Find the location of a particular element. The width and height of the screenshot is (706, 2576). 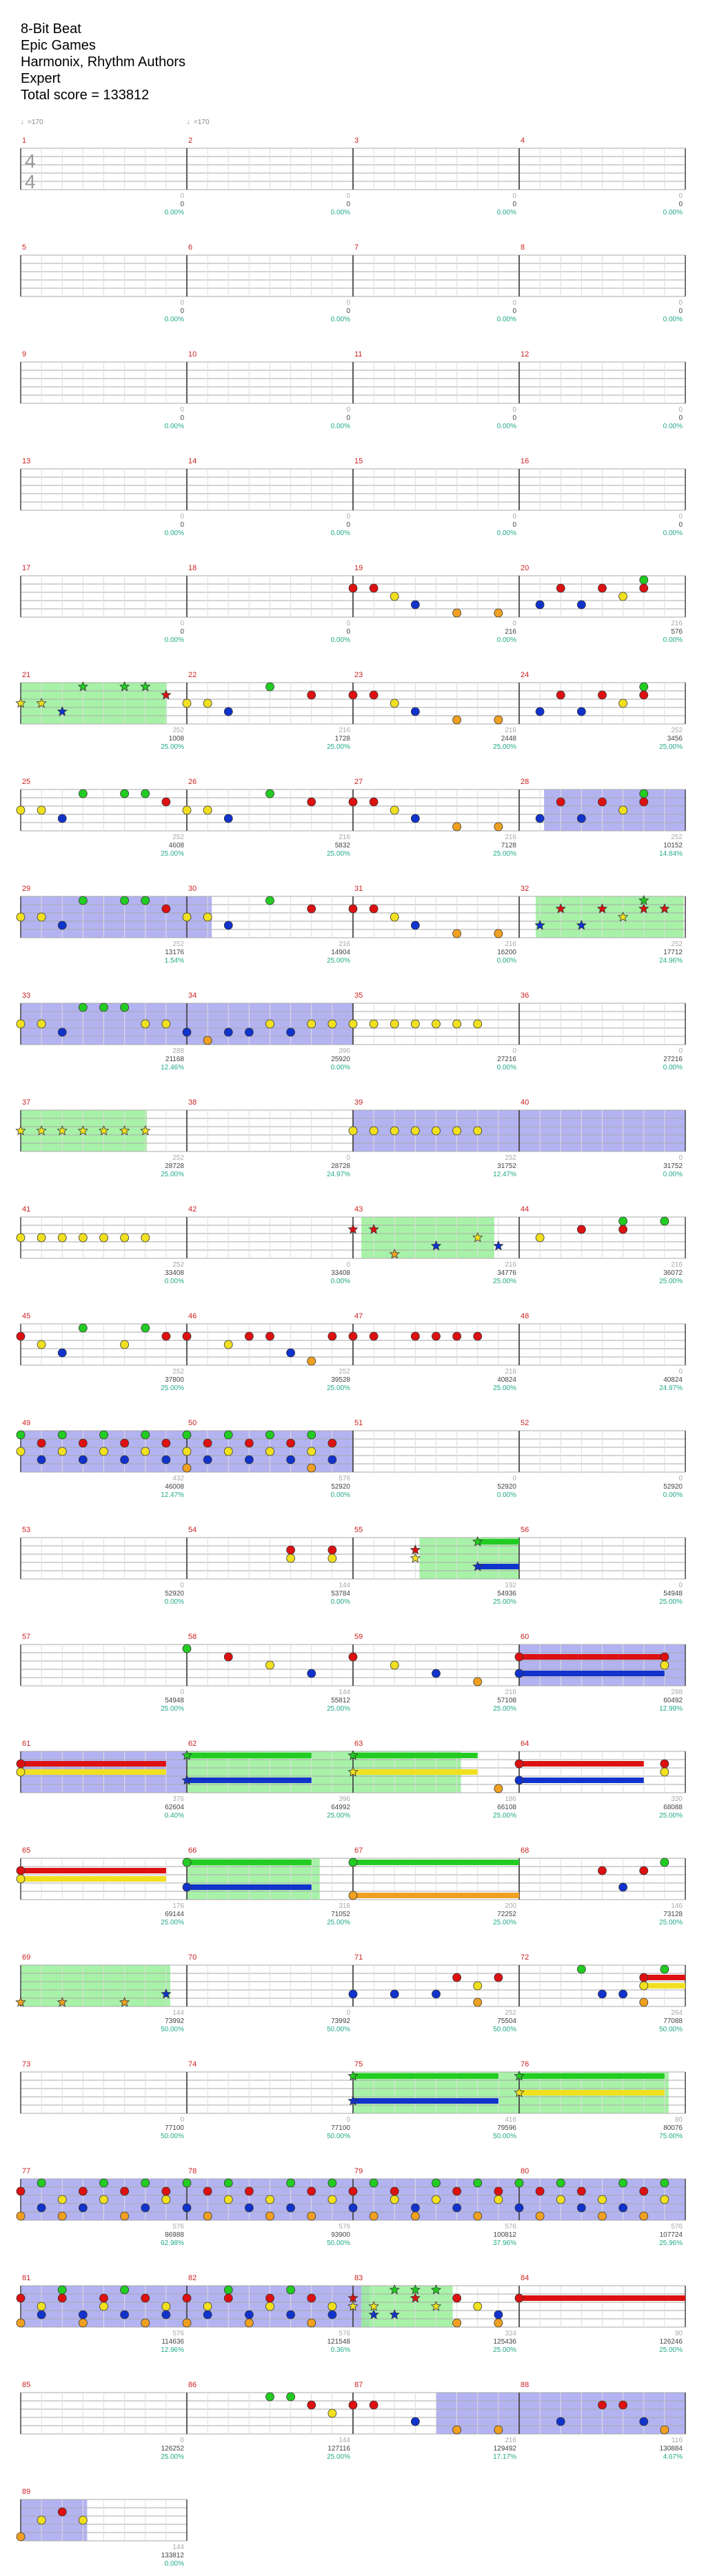

measure-note-count: 376 is located at coordinates (178, 1799).